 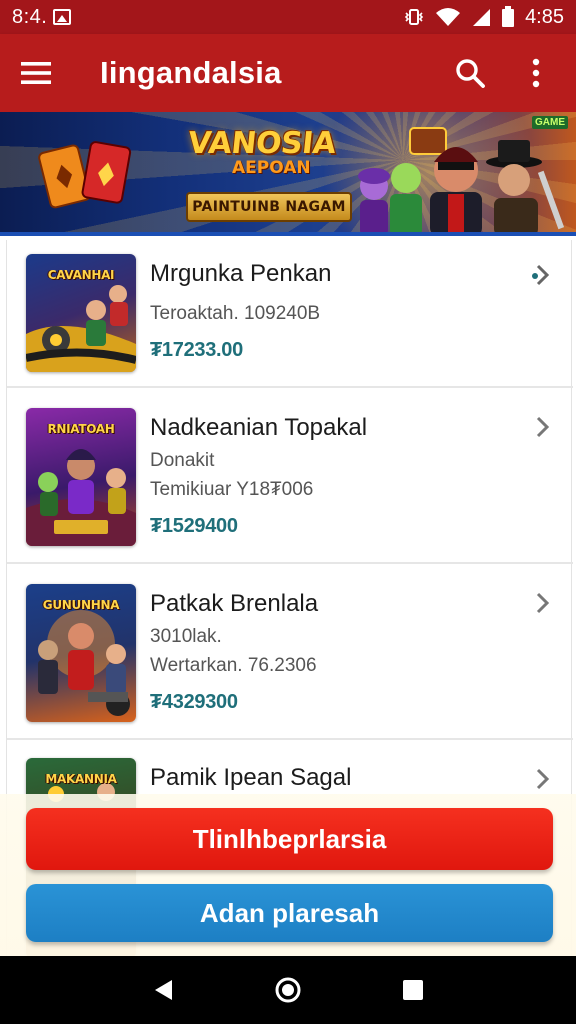 What do you see at coordinates (289, 839) in the screenshot?
I see `primary-action-button: Tlinlhbeprlarsia` at bounding box center [289, 839].